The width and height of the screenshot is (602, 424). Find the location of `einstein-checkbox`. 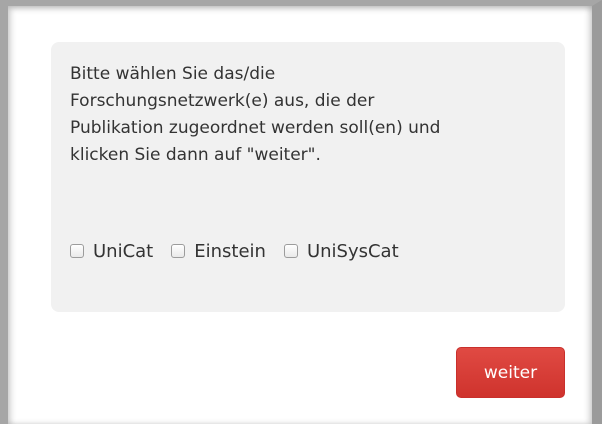

einstein-checkbox is located at coordinates (178, 251).